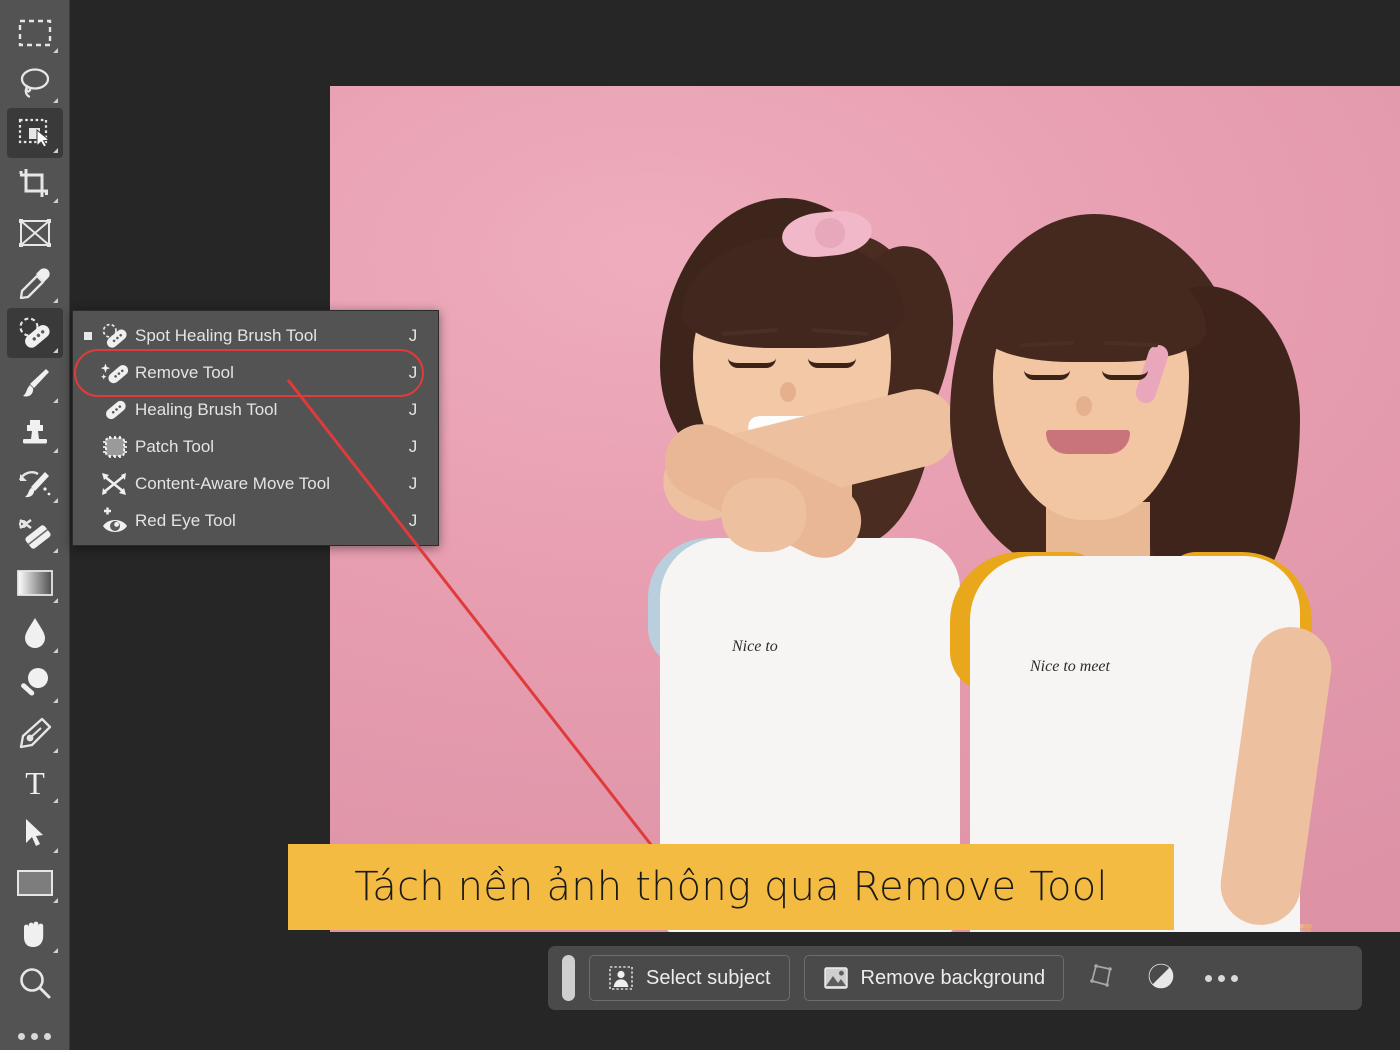 The width and height of the screenshot is (1400, 1050). I want to click on hand-icon, so click(33, 934).